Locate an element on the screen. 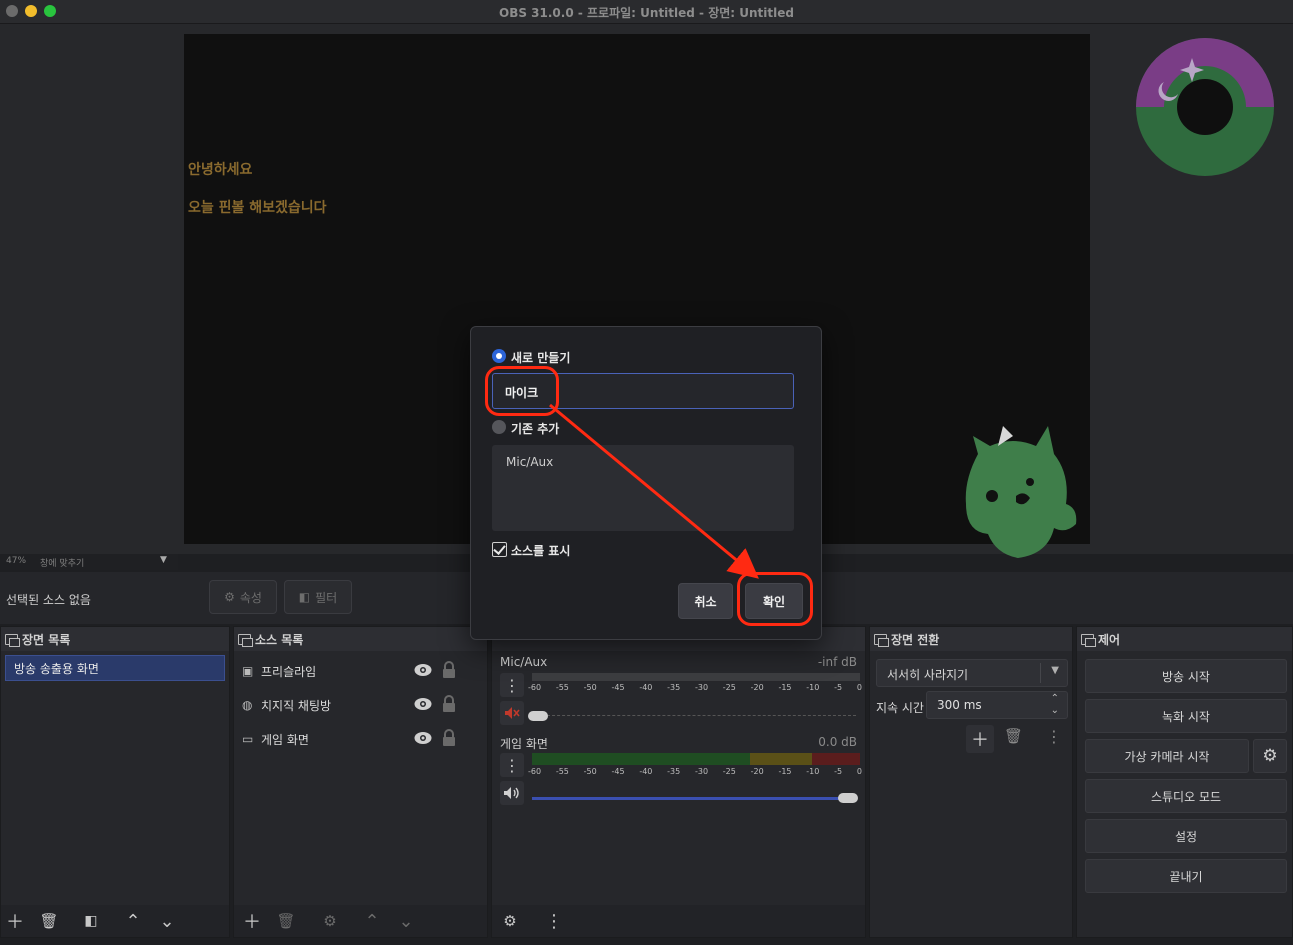 Image resolution: width=1293 pixels, height=945 pixels. monitor-icon: ▭ is located at coordinates (248, 739).